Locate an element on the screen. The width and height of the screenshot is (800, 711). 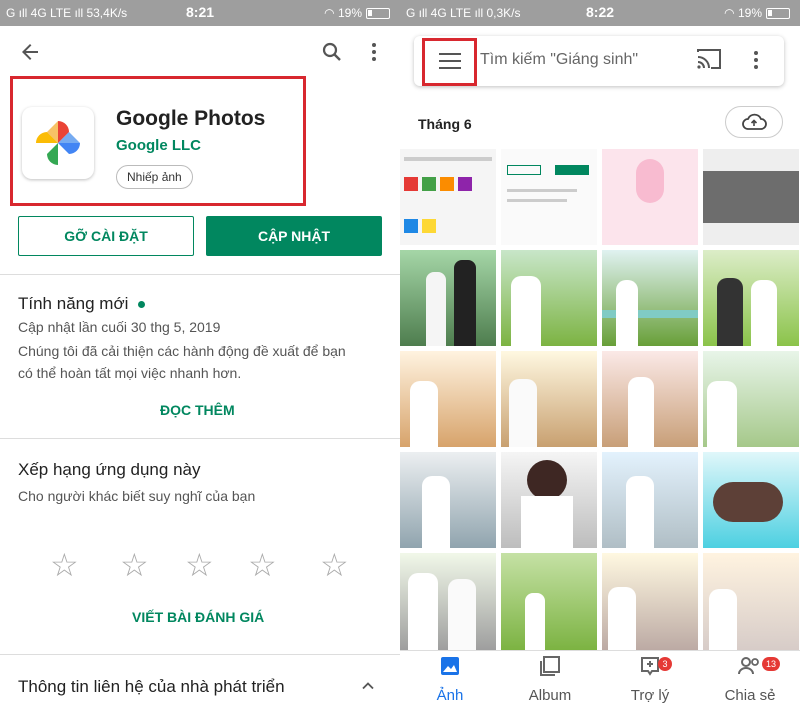
nav-sharing: 13 Chia sẻ is located at coordinates (750, 679).